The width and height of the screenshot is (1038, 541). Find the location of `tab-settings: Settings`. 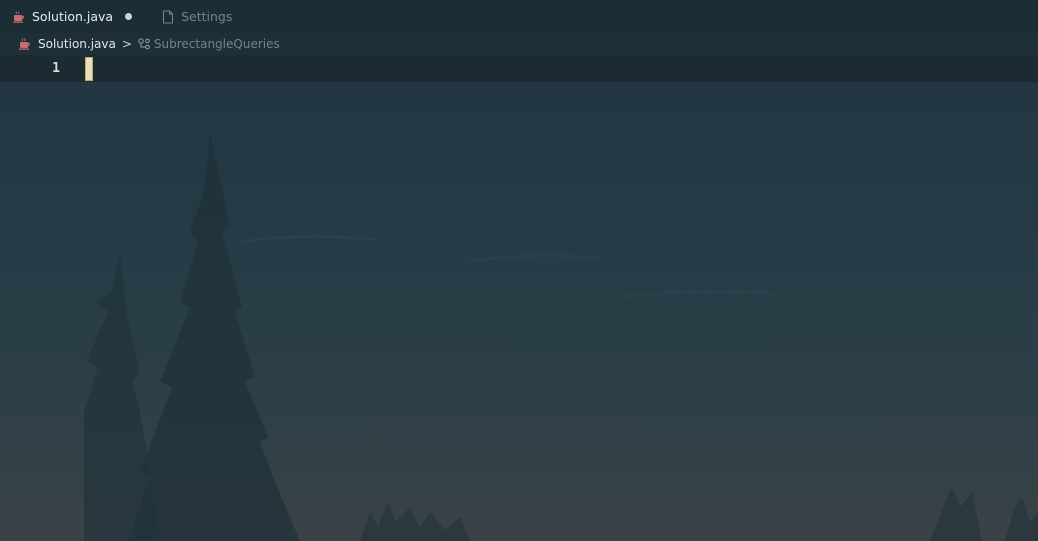

tab-settings: Settings is located at coordinates (196, 16).